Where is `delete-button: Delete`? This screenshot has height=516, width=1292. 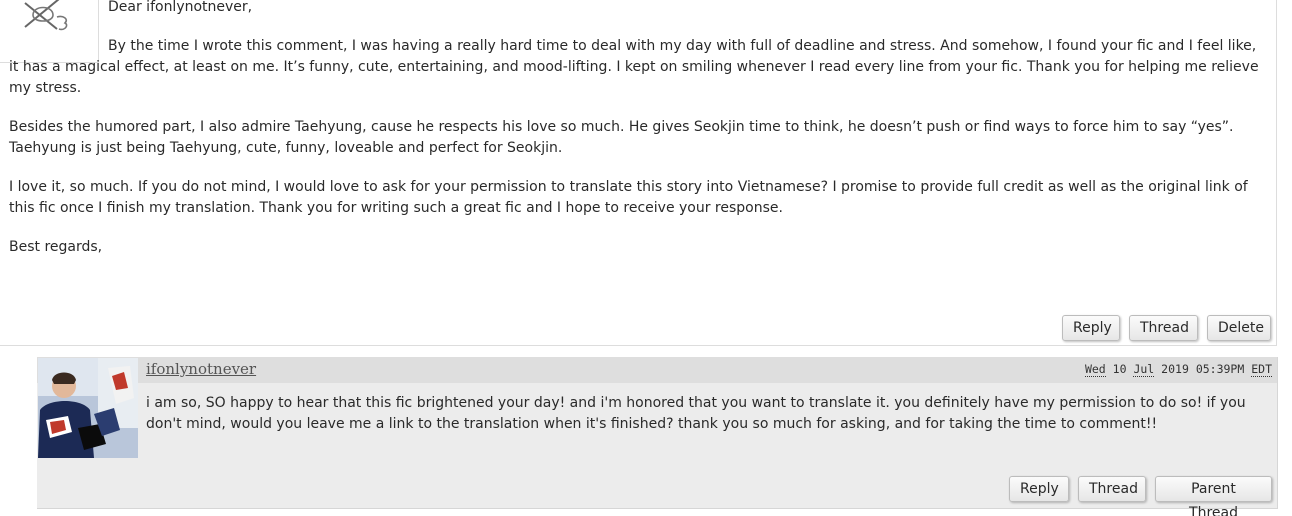
delete-button: Delete is located at coordinates (1239, 328).